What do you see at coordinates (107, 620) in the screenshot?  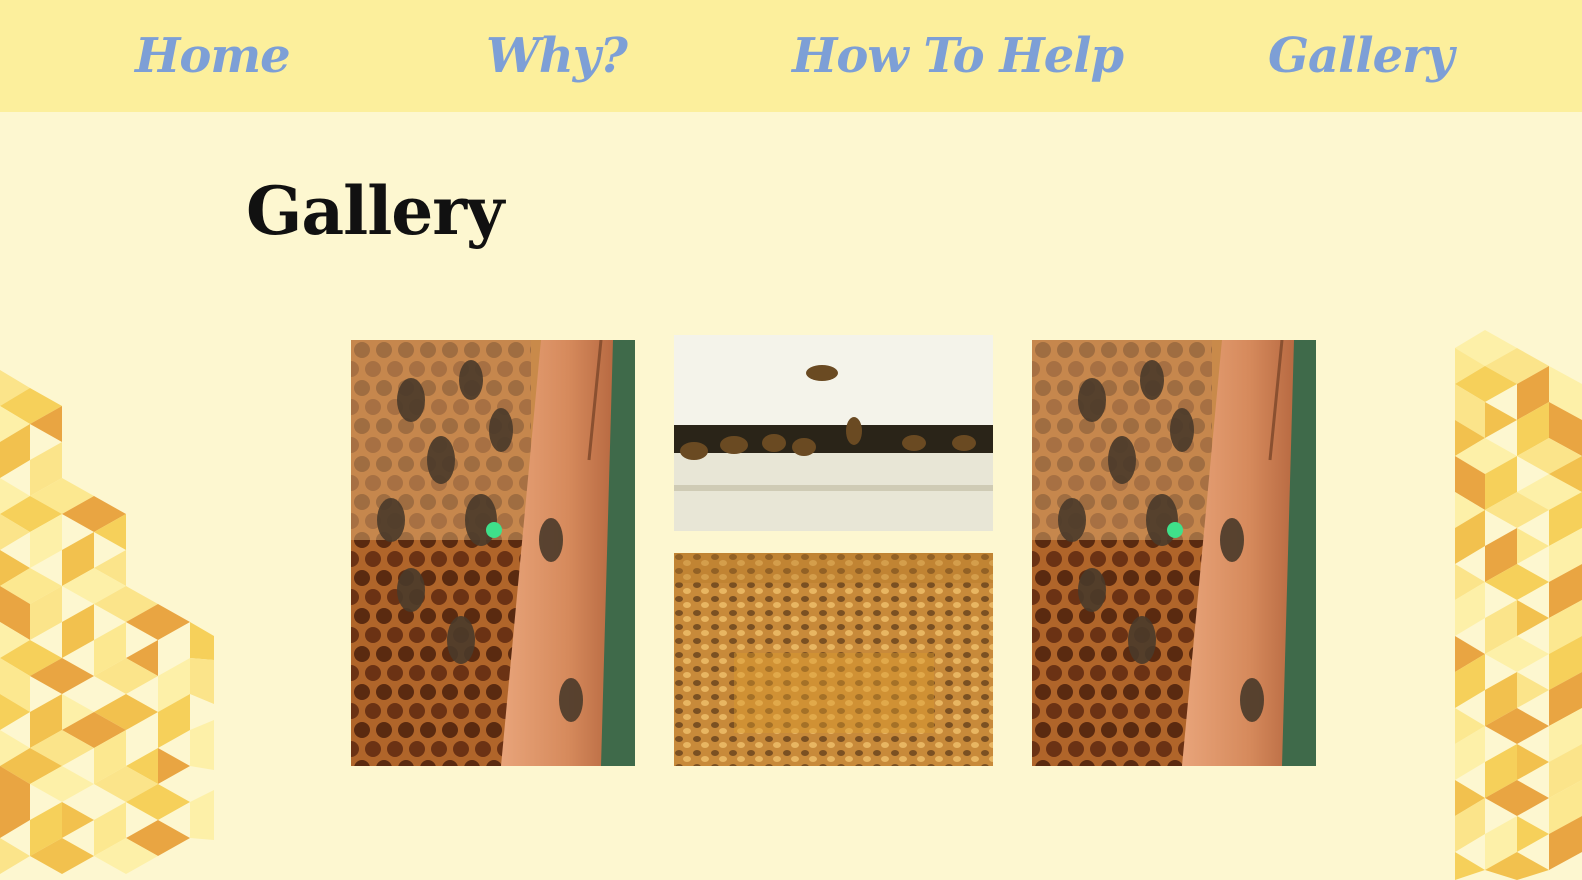 I see `honeycomb-decoration-left` at bounding box center [107, 620].